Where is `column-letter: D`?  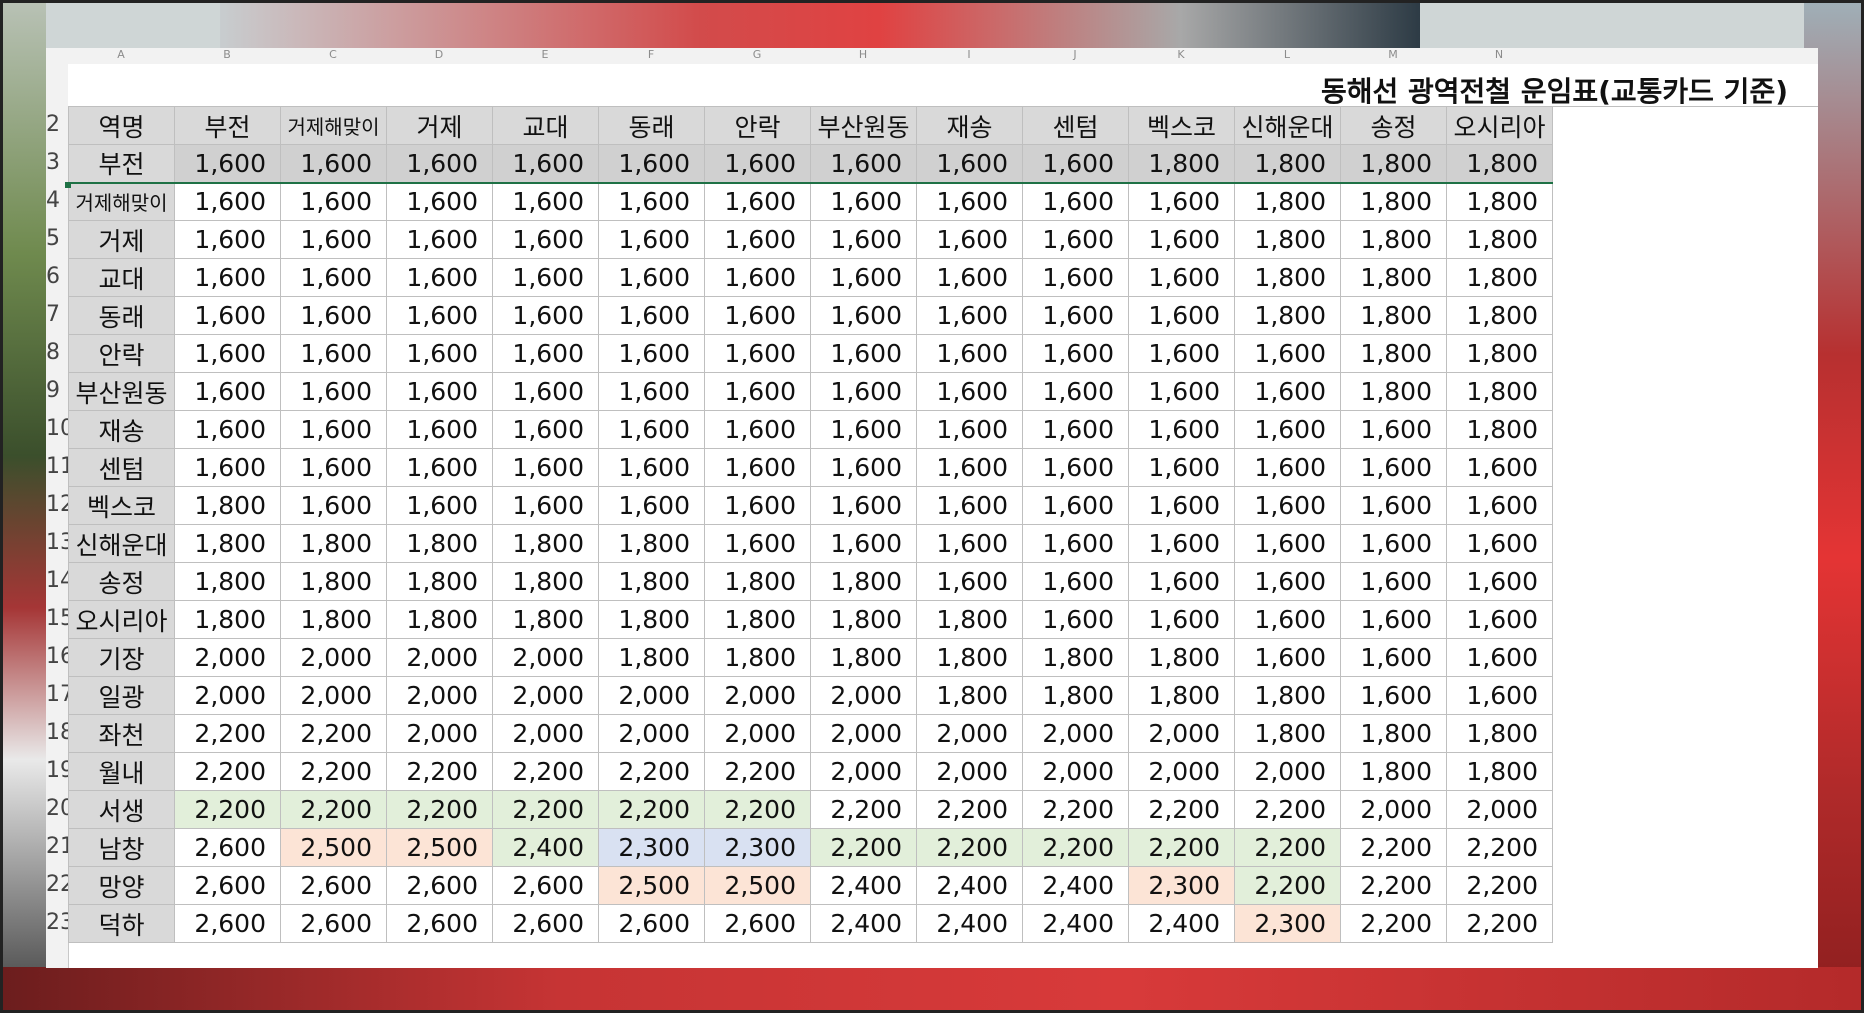
column-letter: D is located at coordinates (439, 56).